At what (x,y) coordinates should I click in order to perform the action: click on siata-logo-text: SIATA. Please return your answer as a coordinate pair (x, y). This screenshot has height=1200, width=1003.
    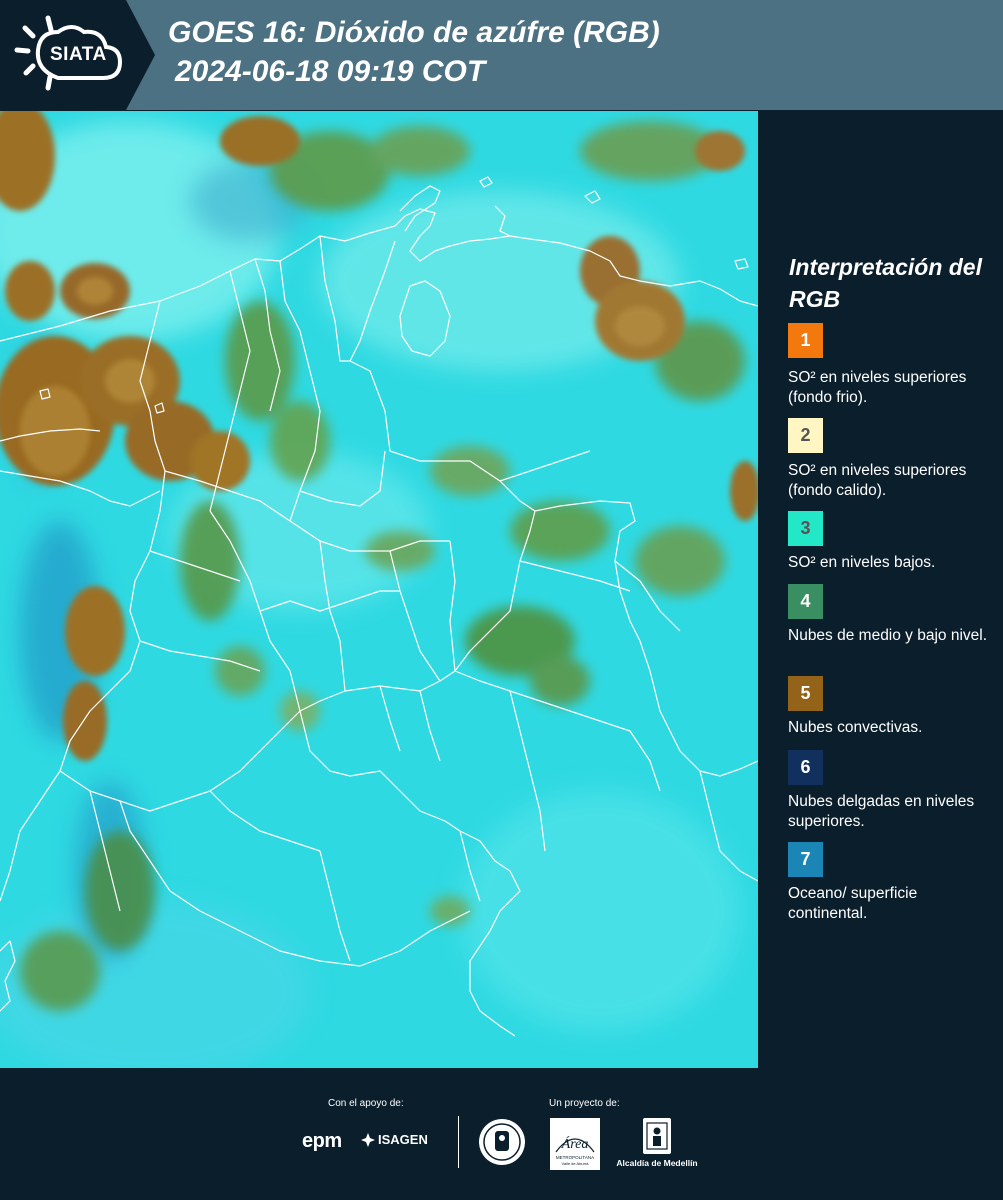
    Looking at the image, I should click on (78, 54).